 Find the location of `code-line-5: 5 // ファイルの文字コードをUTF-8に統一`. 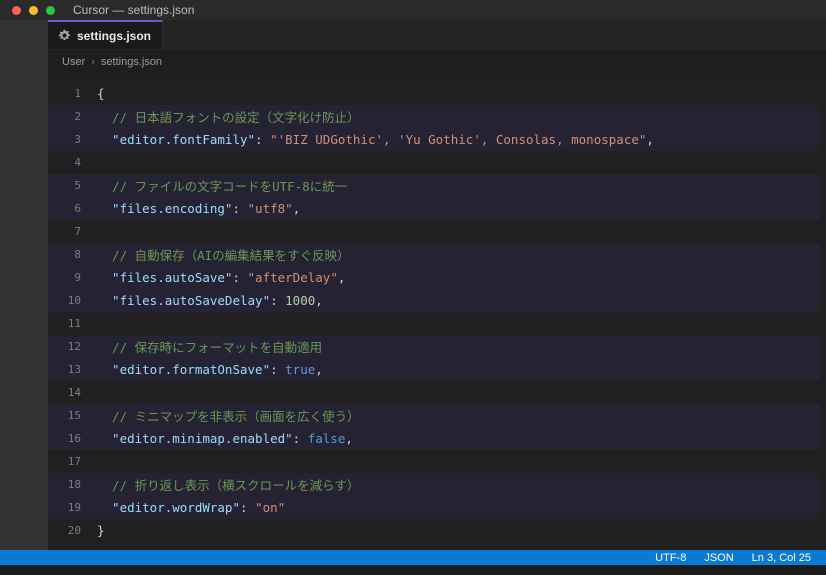

code-line-5: 5 // ファイルの文字コードをUTF-8に統一 is located at coordinates (434, 185).